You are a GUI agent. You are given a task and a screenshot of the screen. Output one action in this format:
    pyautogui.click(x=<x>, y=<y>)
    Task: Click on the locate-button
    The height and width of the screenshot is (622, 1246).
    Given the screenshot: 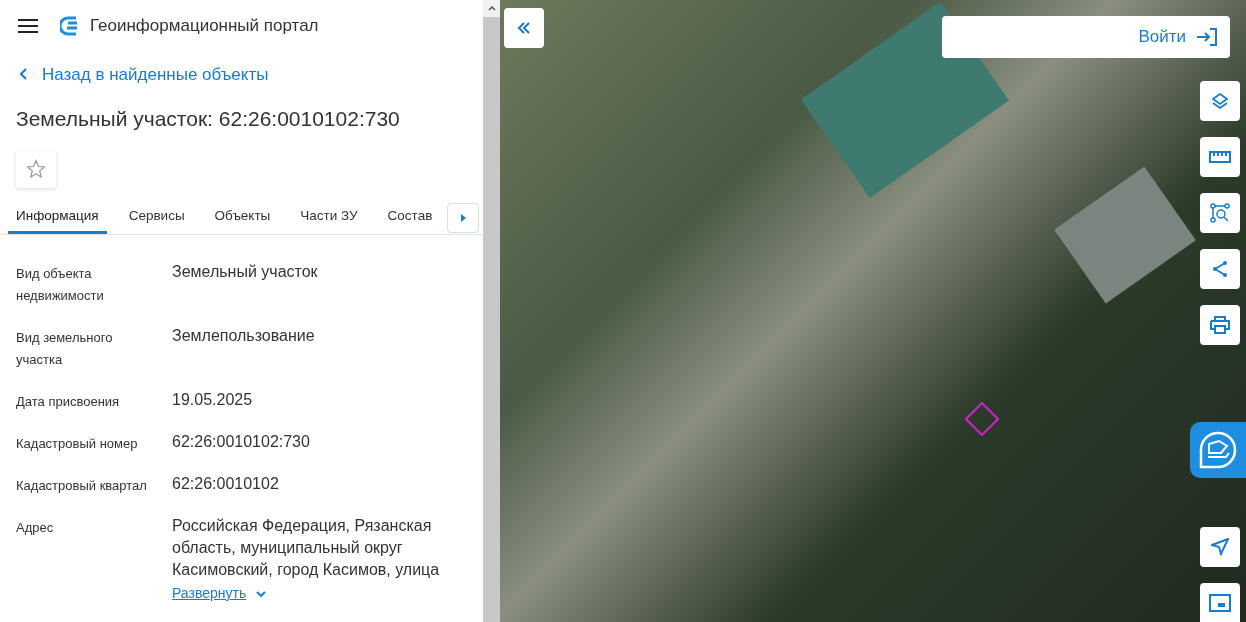 What is the action you would take?
    pyautogui.click(x=1220, y=547)
    